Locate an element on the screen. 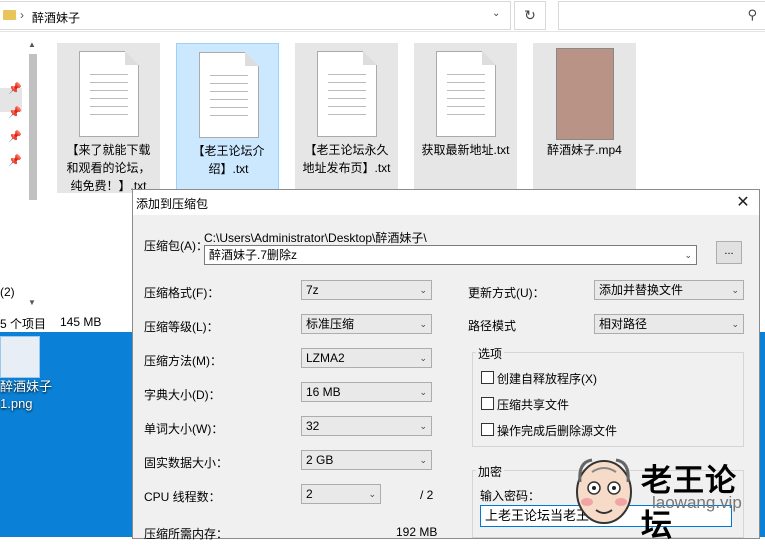 The width and height of the screenshot is (765, 545). archive-name: 醉酒妹子.7删除z is located at coordinates (253, 255).